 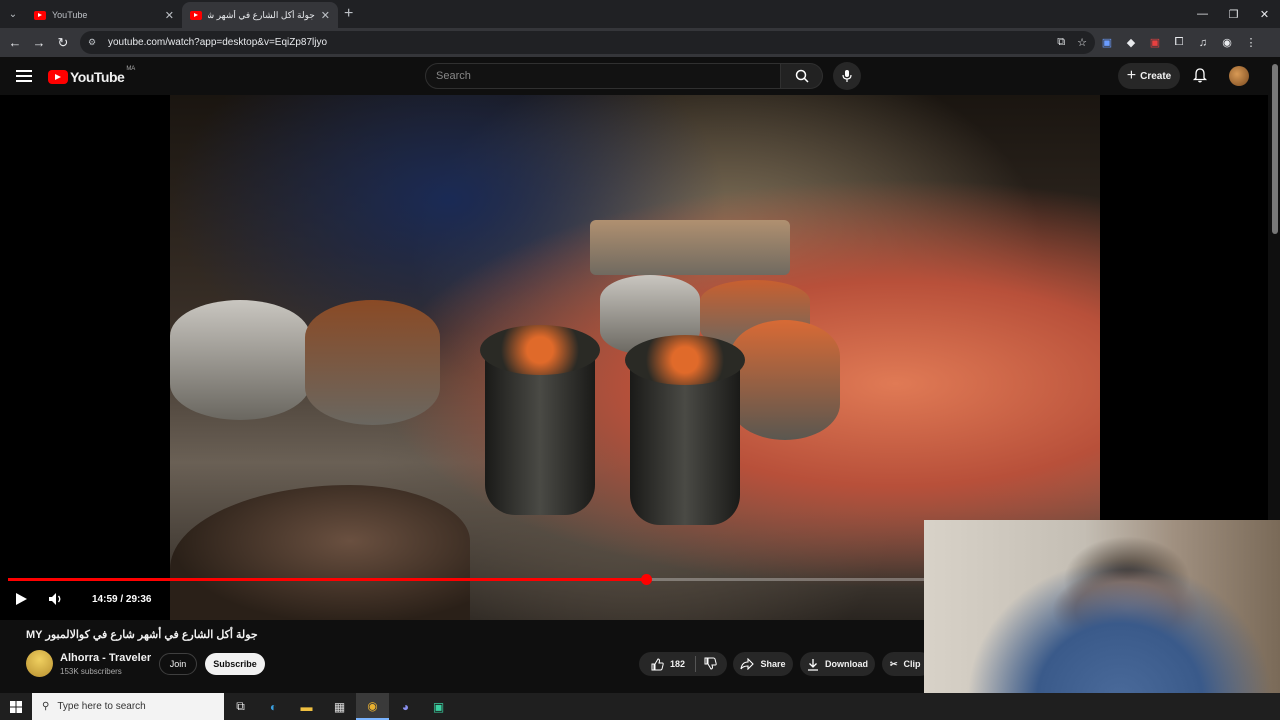 I want to click on browser-menu-icon: ⋮, so click(x=1251, y=42).